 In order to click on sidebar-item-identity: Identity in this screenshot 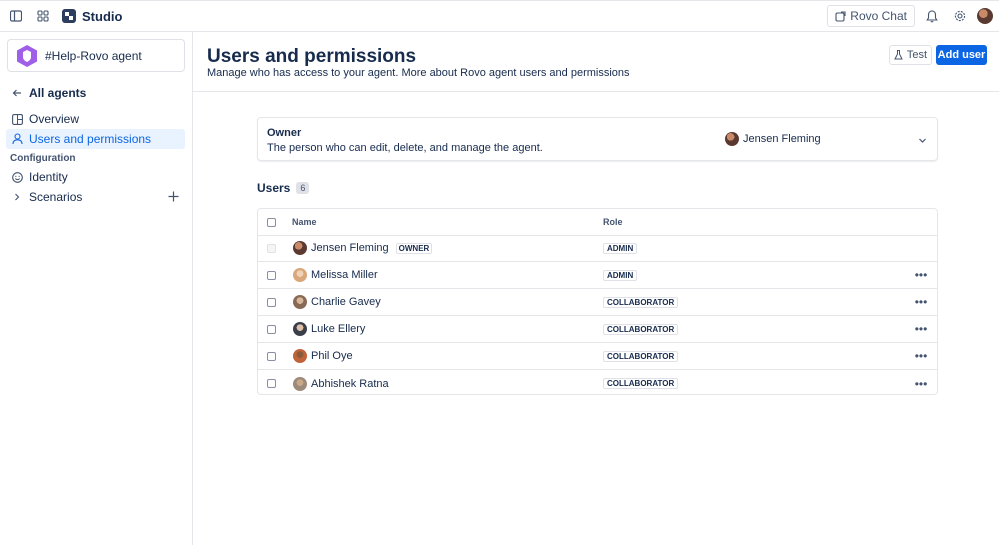, I will do `click(95, 177)`.